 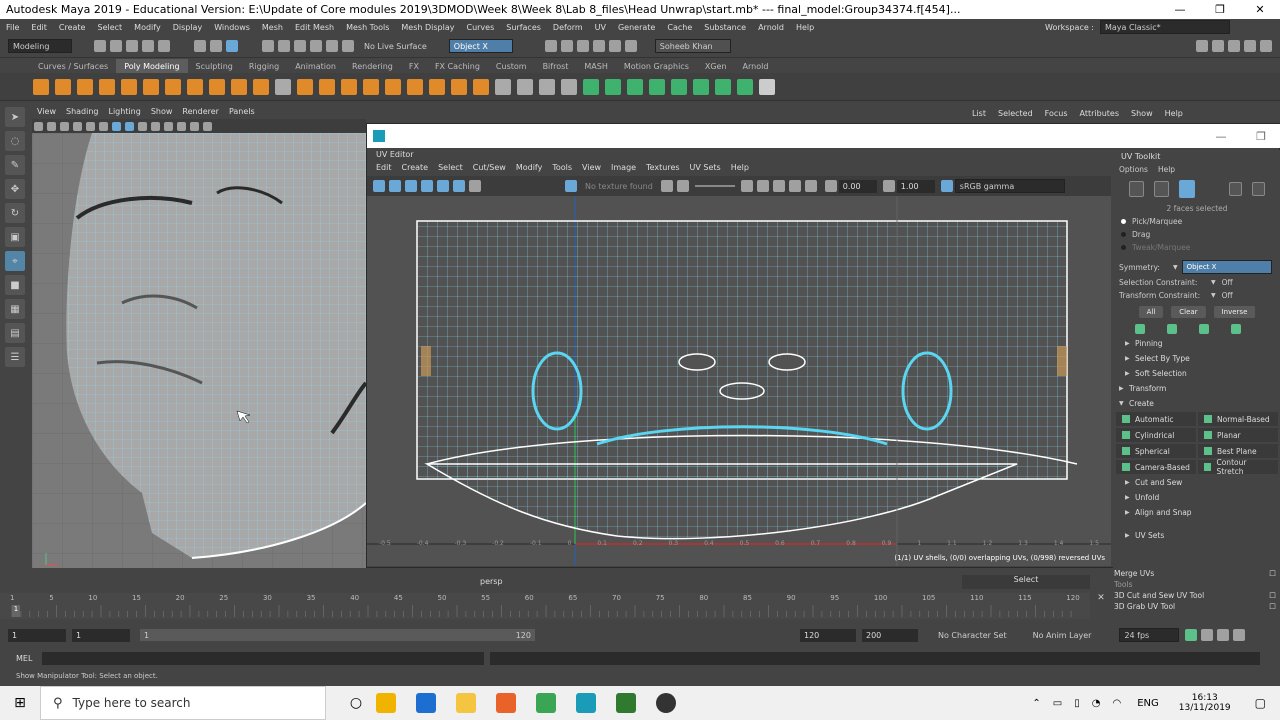 I want to click on symmetry-dropdown: Object X, so click(x=480, y=46).